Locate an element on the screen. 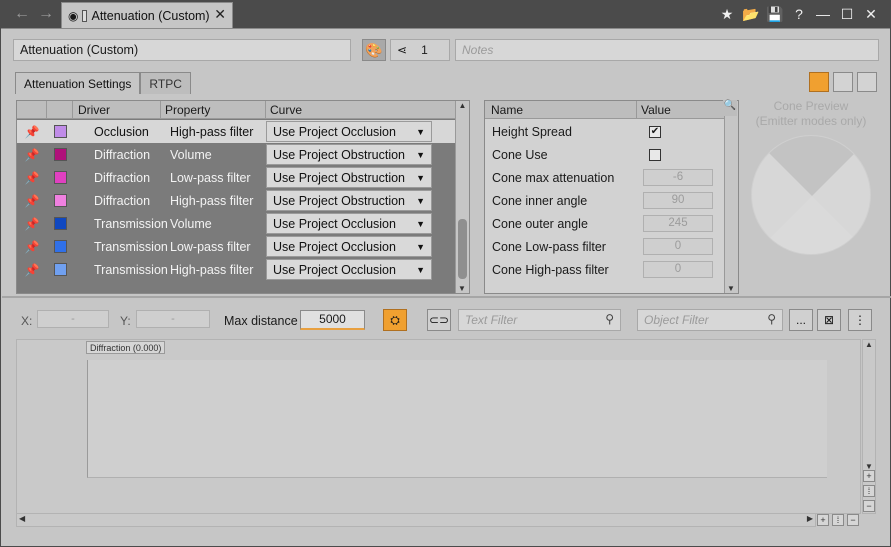  document-tab: ◉ Attenuation (Custom) ✕ is located at coordinates (147, 15).